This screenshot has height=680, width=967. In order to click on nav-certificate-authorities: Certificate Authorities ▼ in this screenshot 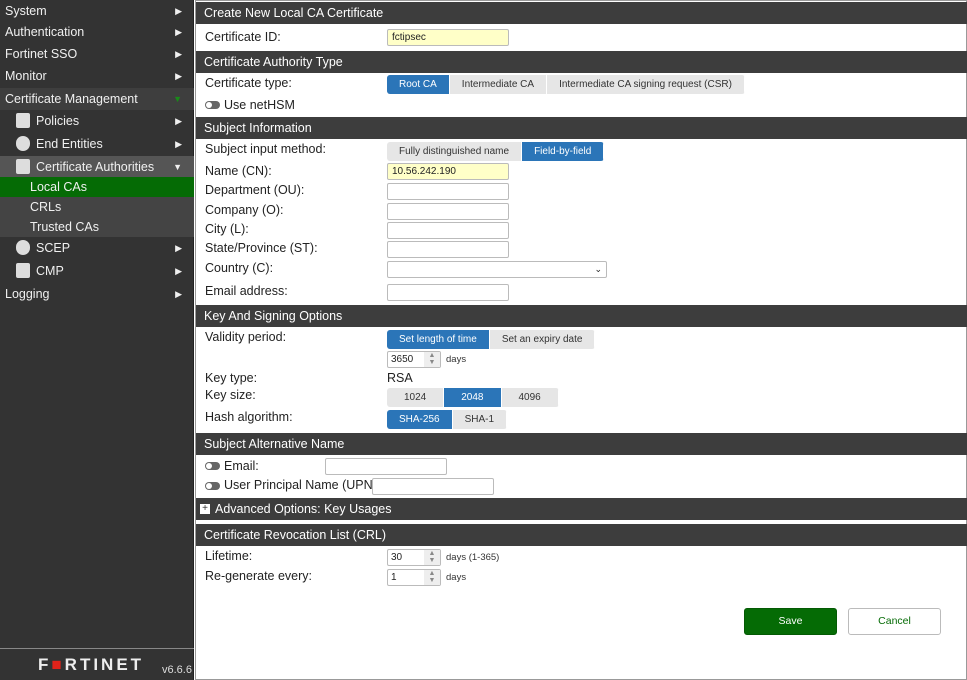, I will do `click(97, 167)`.